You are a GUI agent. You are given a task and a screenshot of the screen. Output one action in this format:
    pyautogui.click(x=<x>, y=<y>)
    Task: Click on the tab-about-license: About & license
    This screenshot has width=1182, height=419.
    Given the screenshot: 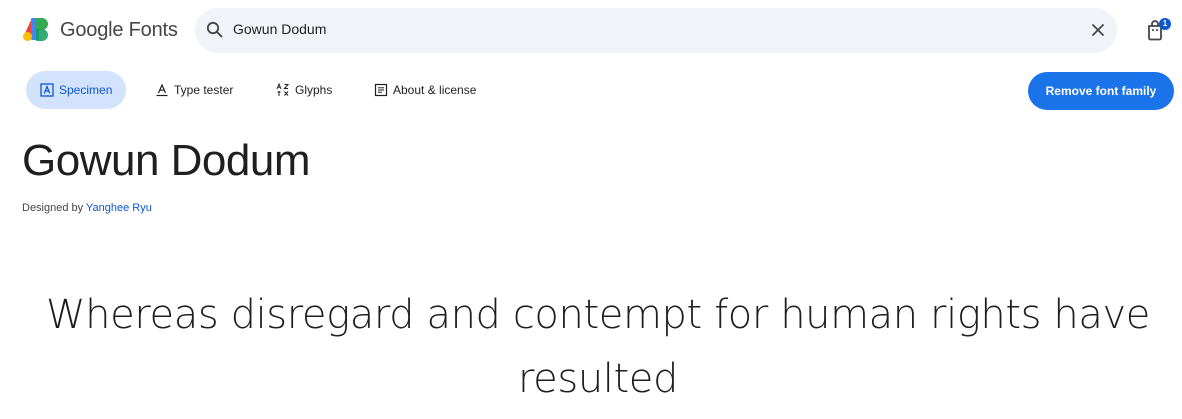 What is the action you would take?
    pyautogui.click(x=425, y=90)
    